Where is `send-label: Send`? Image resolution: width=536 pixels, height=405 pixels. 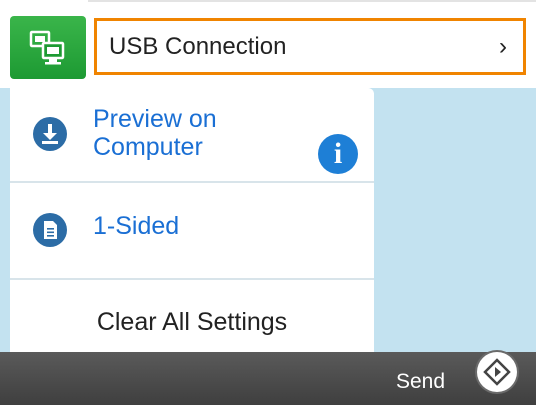
send-label: Send is located at coordinates (421, 381).